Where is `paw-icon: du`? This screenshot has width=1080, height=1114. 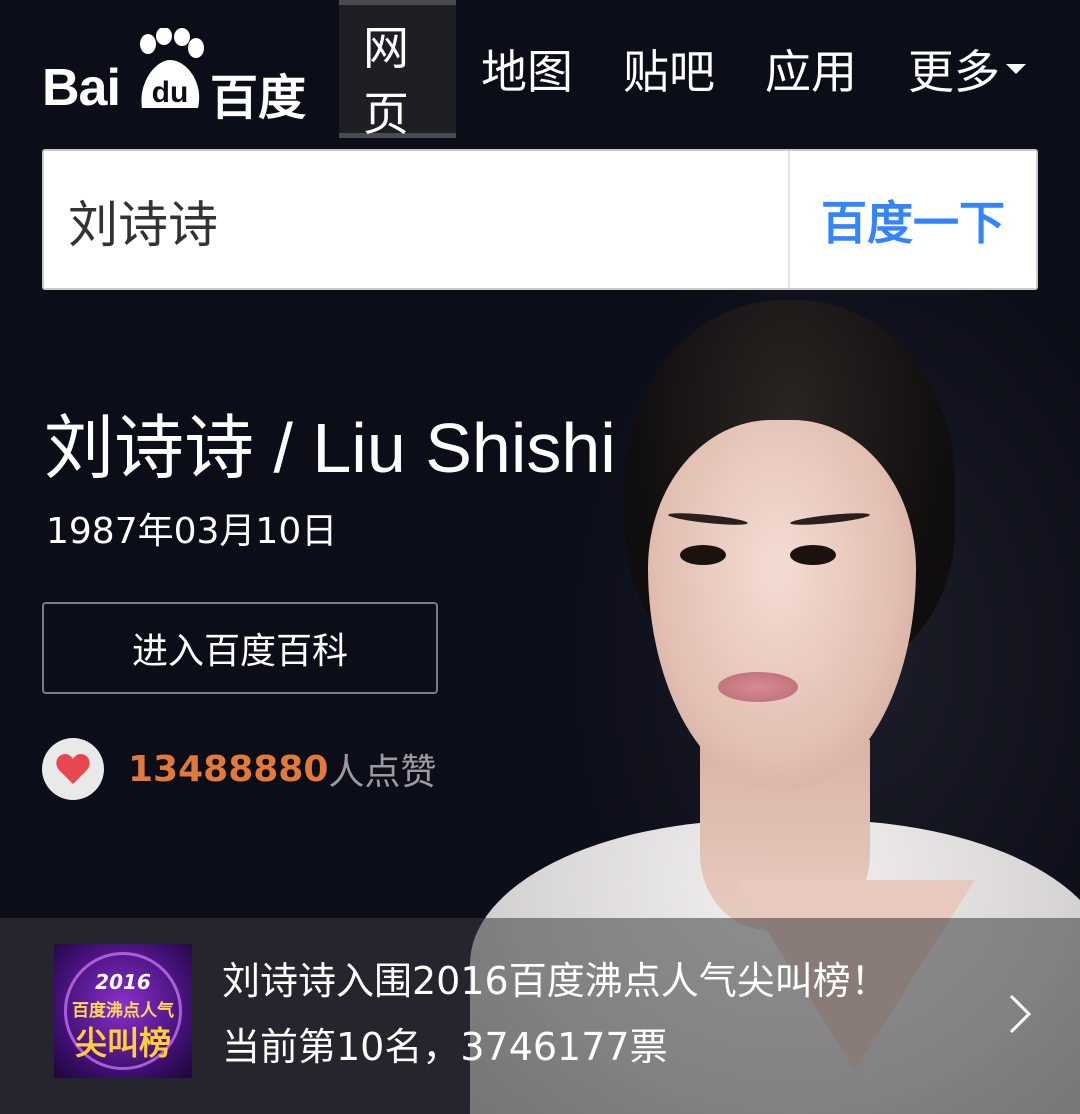
paw-icon: du is located at coordinates (172, 68).